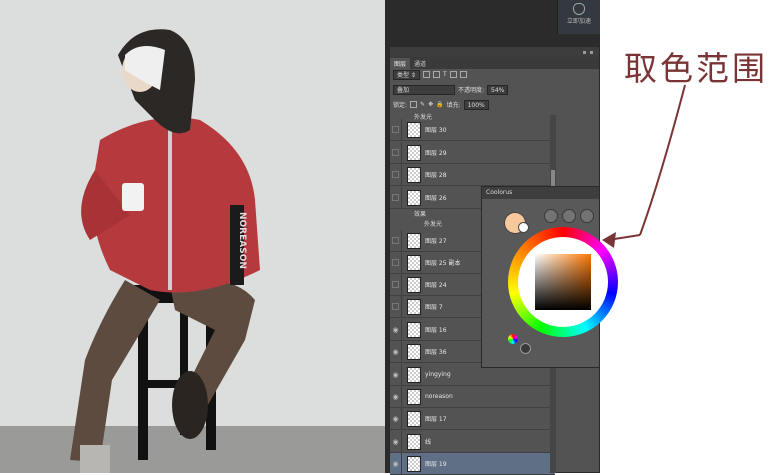 The height and width of the screenshot is (475, 770). I want to click on text-filter-icon: T, so click(445, 74).